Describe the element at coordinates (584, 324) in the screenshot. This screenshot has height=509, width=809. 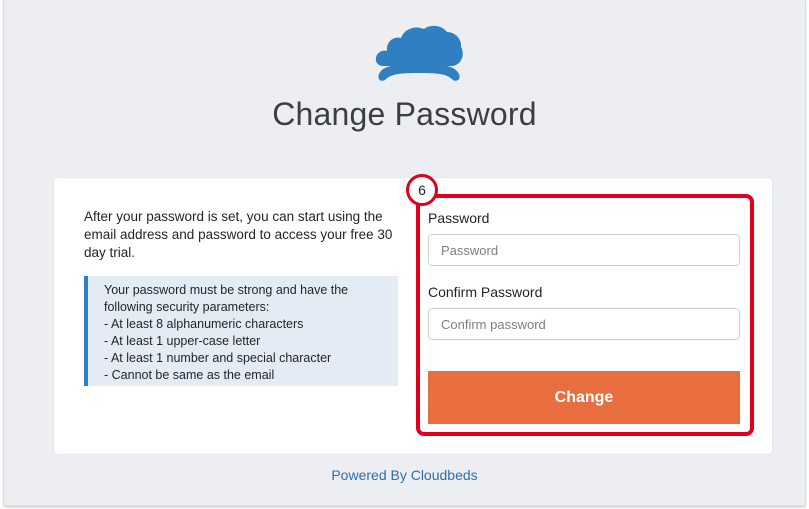
I see `confirm-password-input` at that location.